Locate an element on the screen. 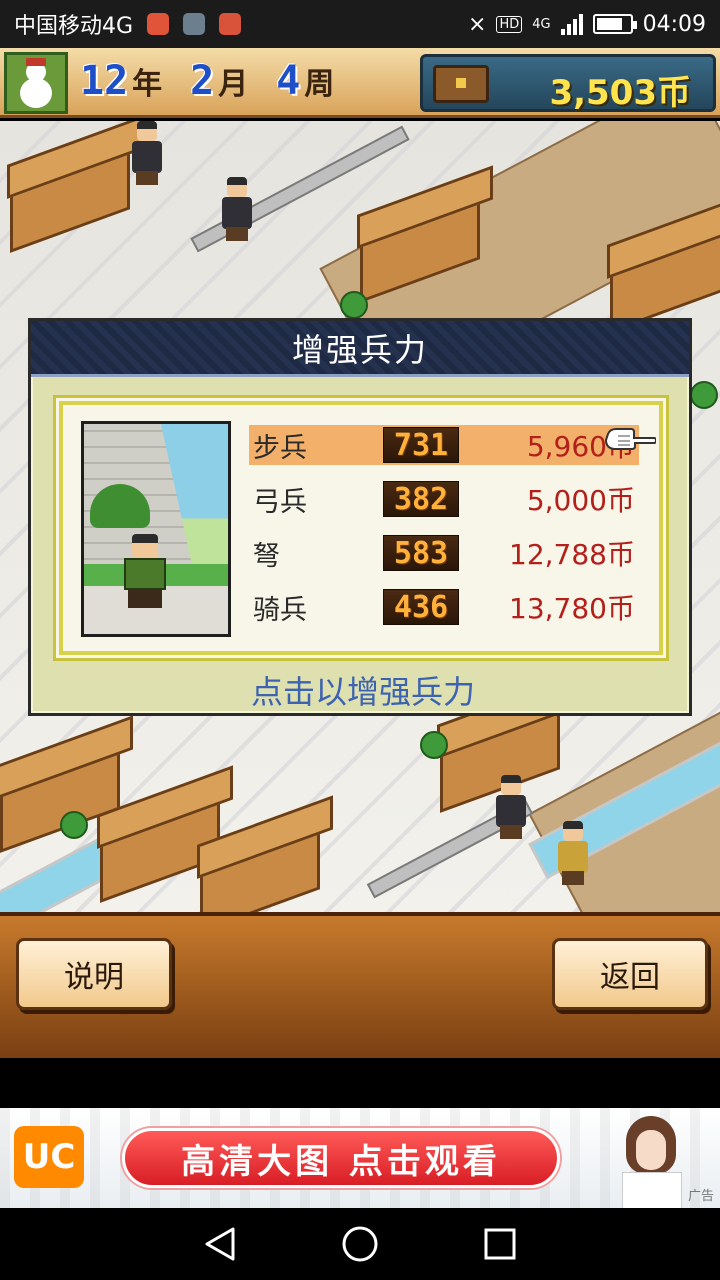  notification-app-icon is located at coordinates (158, 24).